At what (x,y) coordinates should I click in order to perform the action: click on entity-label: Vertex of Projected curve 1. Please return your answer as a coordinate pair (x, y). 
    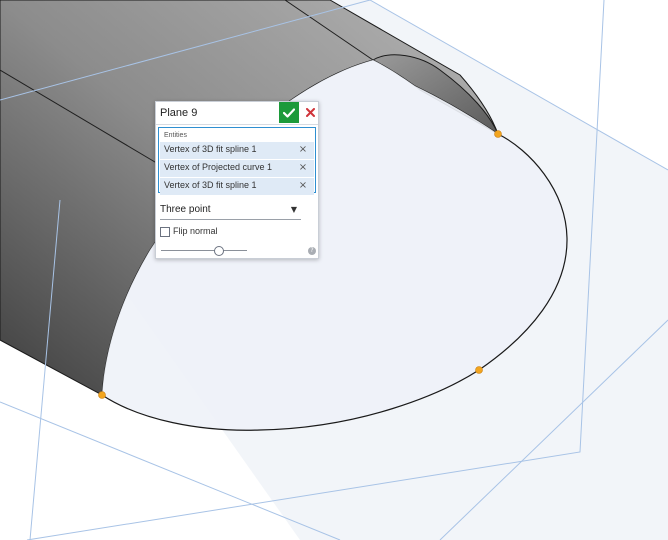
    Looking at the image, I should click on (218, 167).